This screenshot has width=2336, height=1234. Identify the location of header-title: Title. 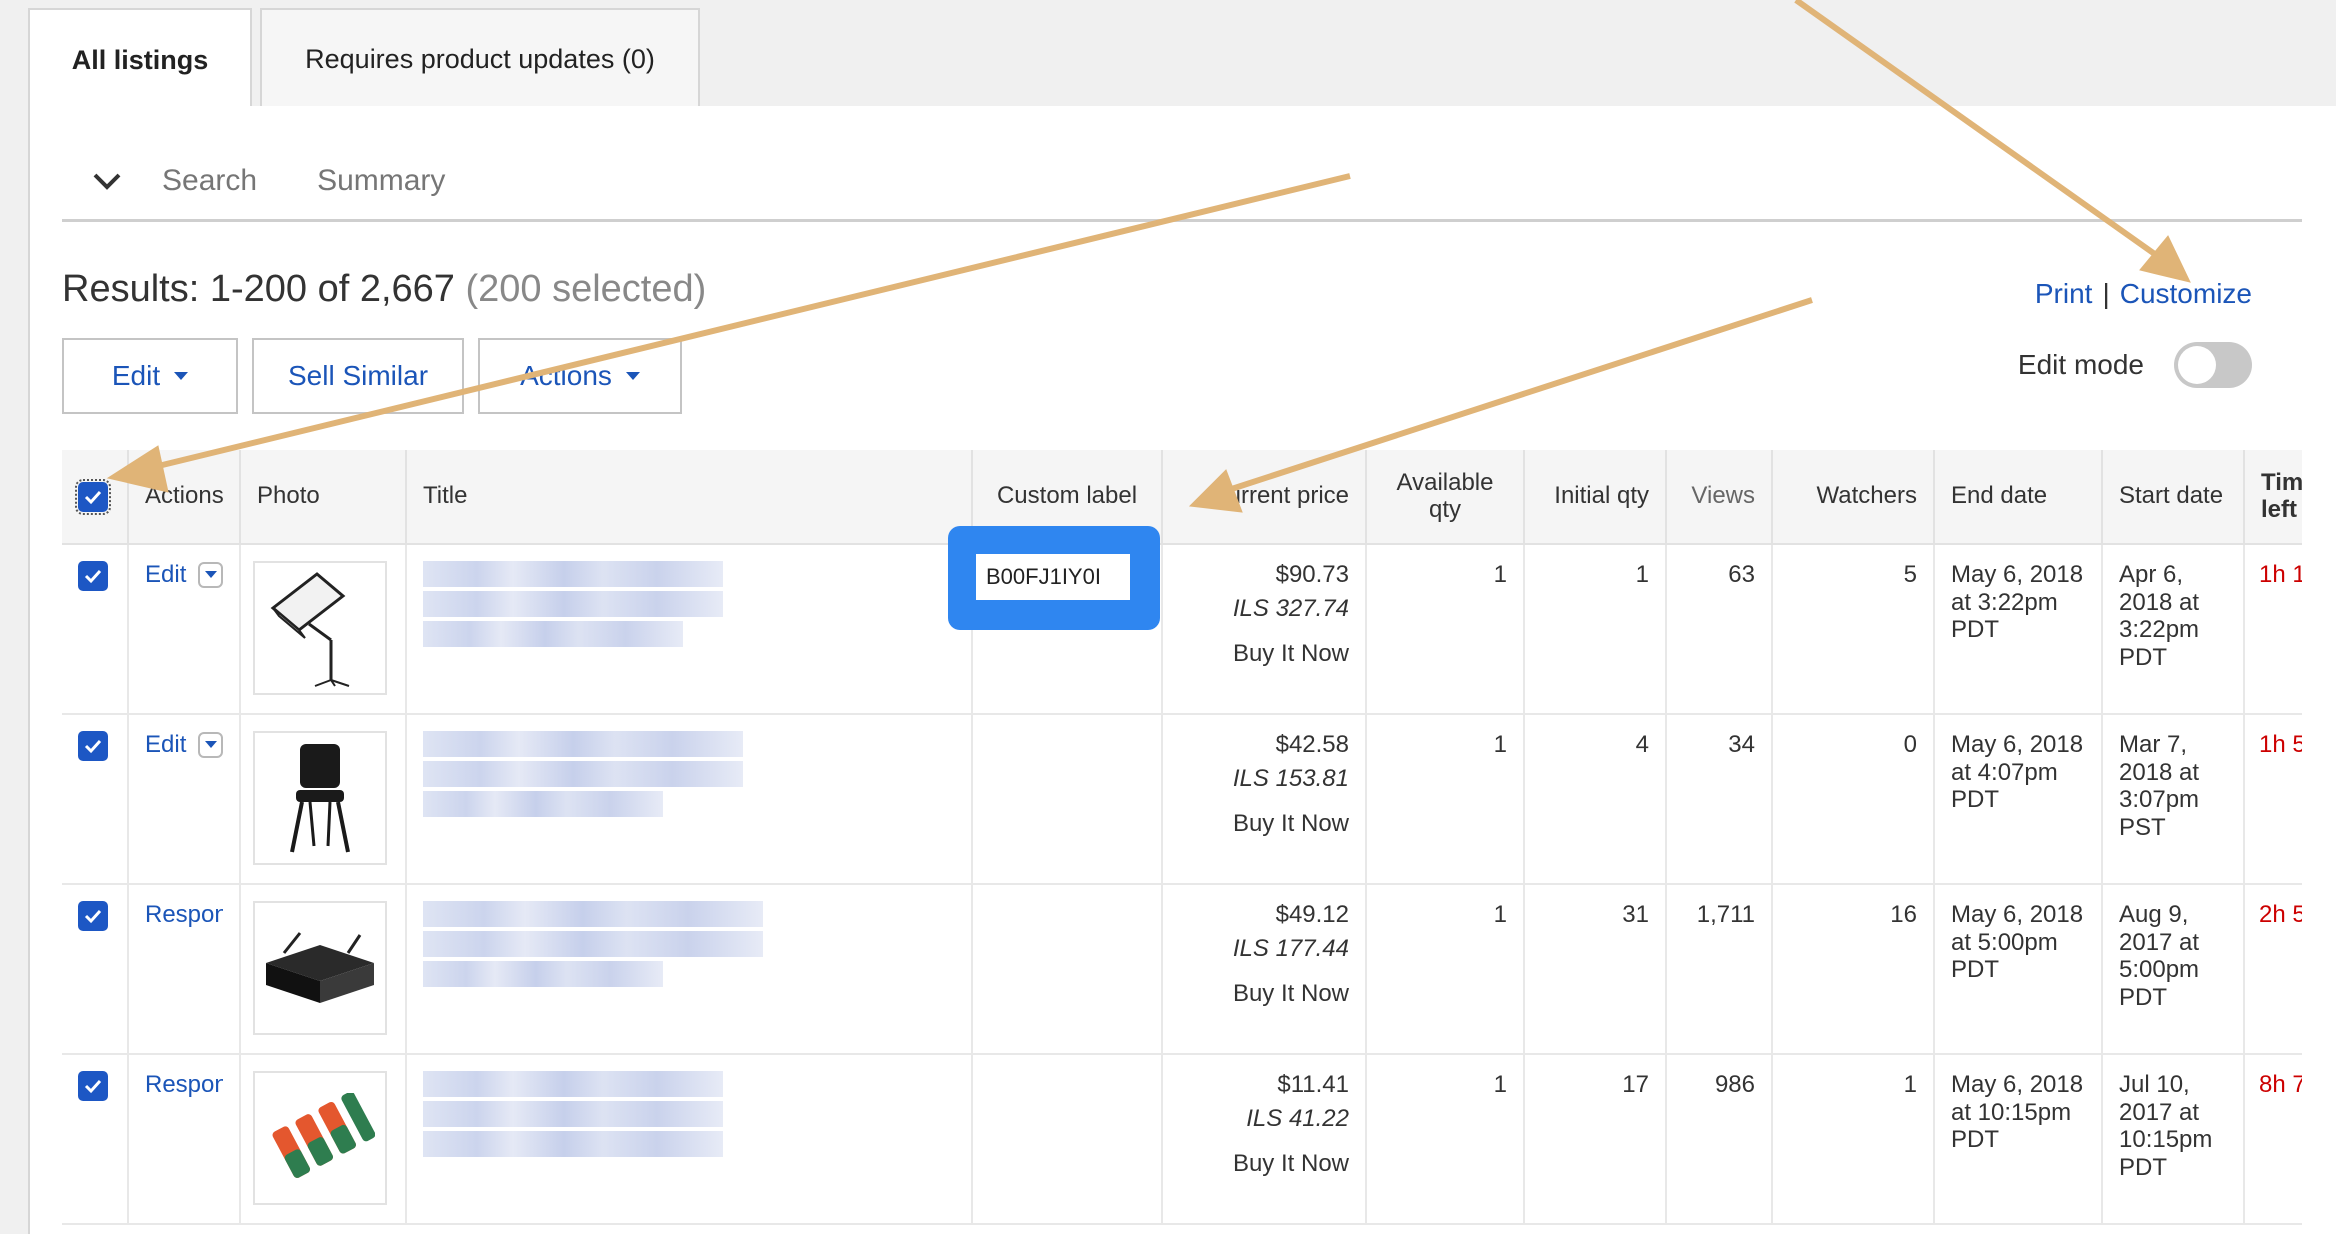
(689, 497).